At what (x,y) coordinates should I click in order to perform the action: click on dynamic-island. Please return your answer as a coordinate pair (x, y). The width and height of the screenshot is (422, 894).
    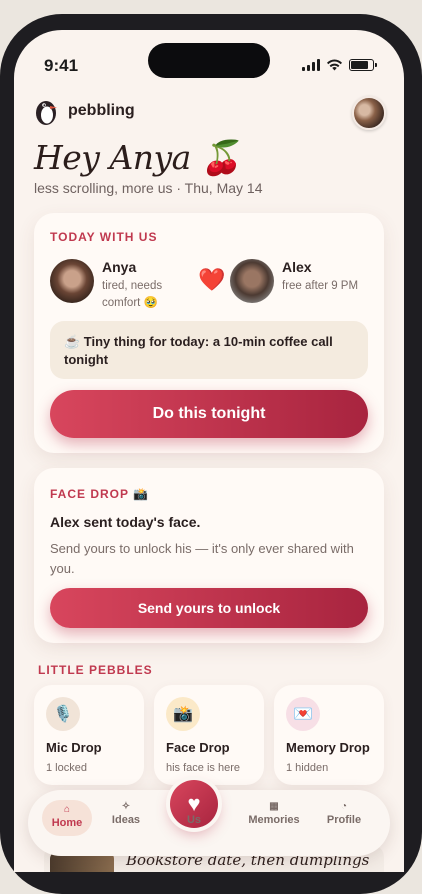
    Looking at the image, I should click on (209, 60).